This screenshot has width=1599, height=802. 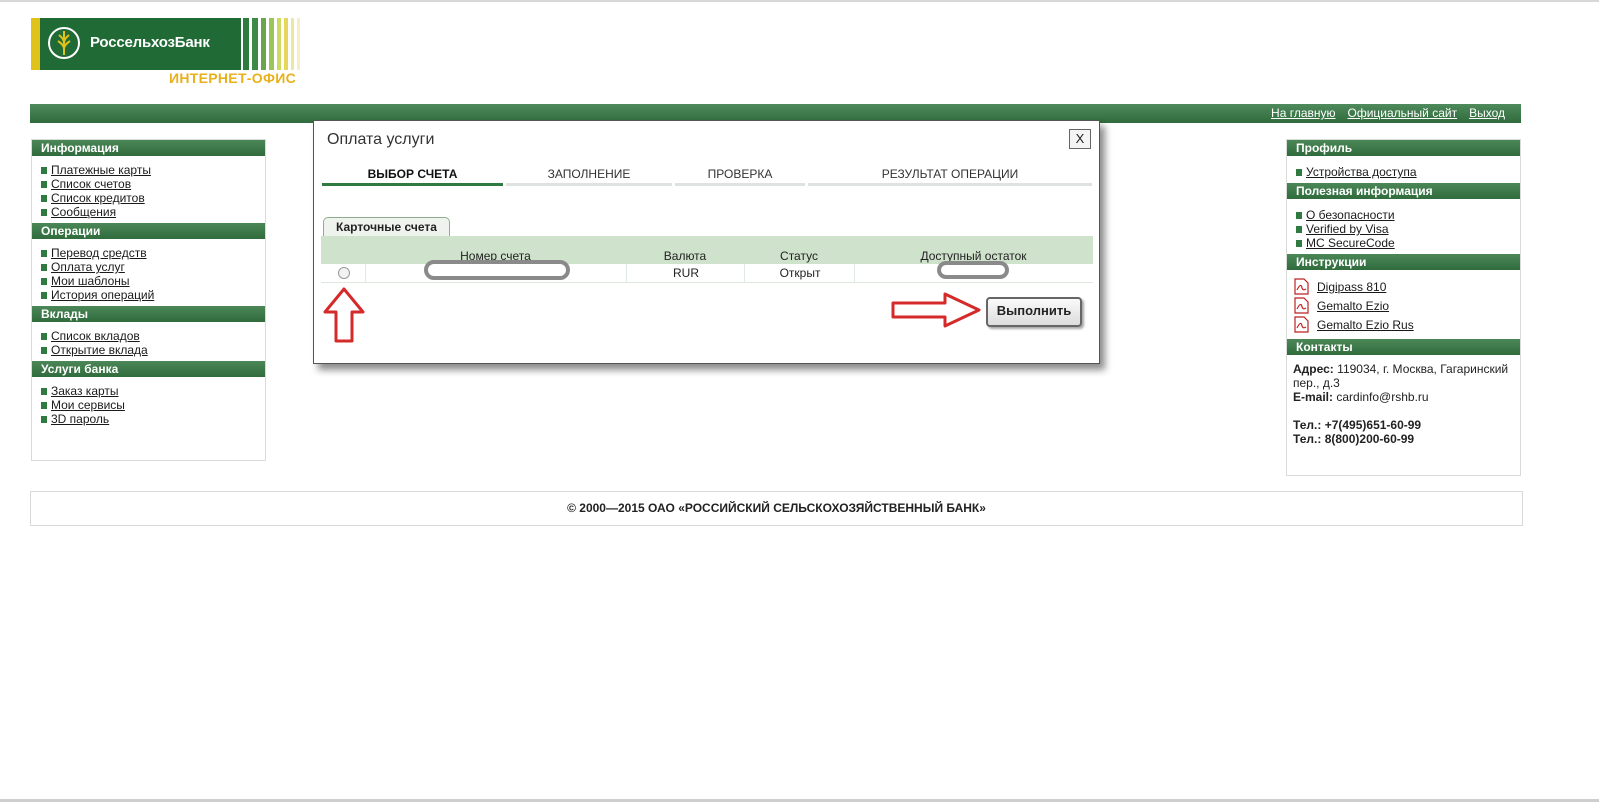 I want to click on useful-info-heading: Полезная информация, so click(x=1403, y=191).